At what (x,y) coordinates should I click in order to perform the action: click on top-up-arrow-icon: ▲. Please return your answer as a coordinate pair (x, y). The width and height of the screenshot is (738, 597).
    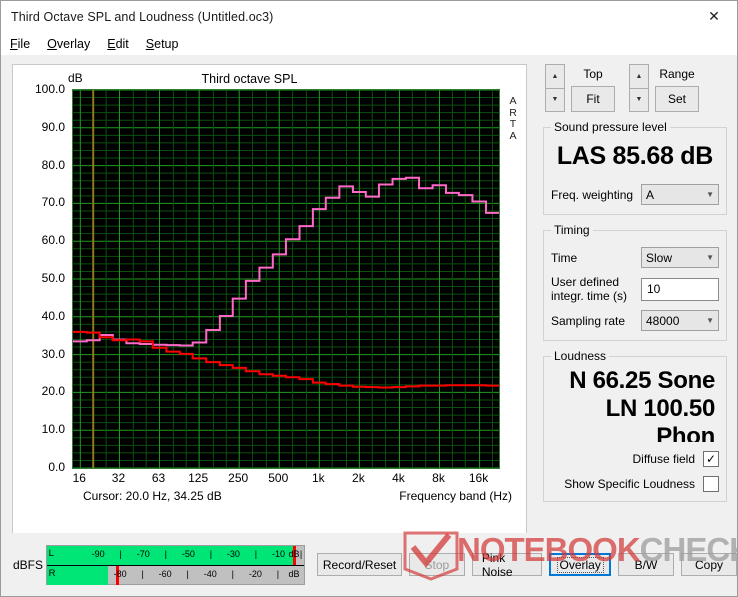
    Looking at the image, I should click on (555, 76).